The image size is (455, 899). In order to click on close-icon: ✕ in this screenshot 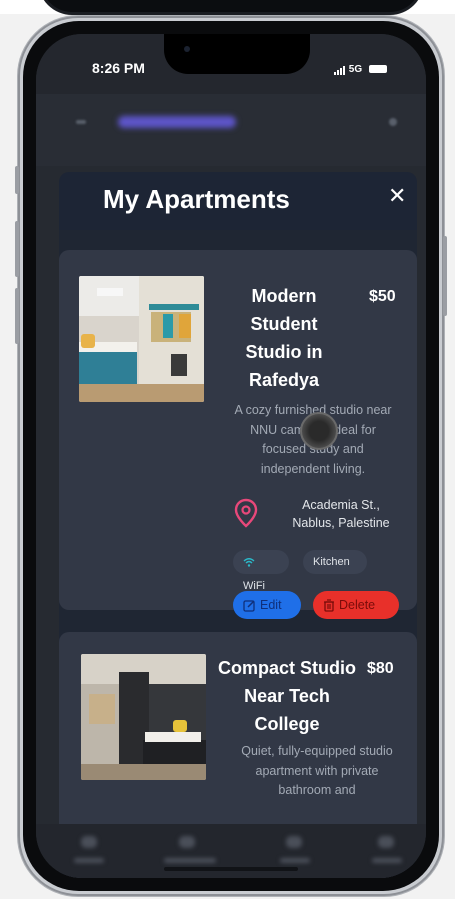, I will do `click(397, 196)`.